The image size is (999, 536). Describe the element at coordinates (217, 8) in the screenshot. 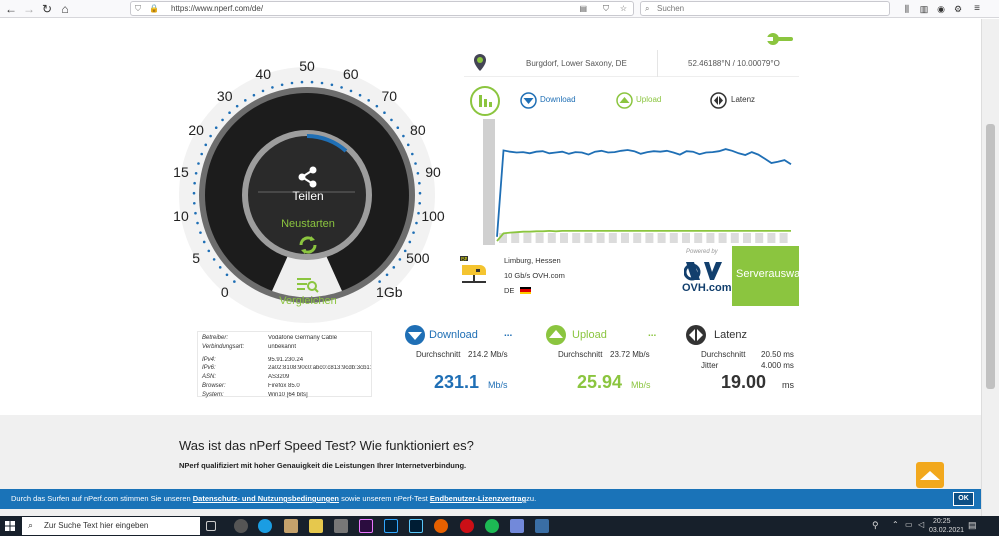

I see `url-text: https://www.nperf.com/de/` at that location.